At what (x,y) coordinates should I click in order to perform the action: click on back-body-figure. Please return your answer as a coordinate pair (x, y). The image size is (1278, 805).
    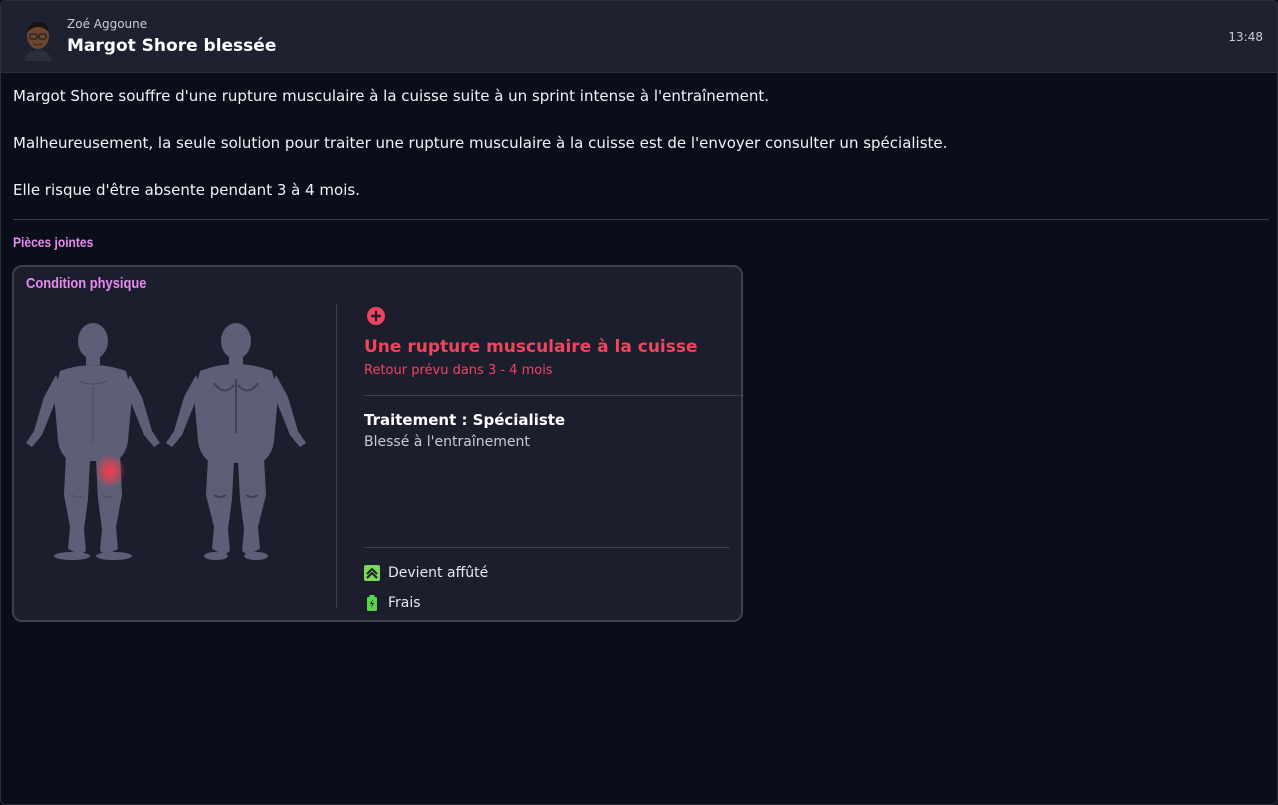
    Looking at the image, I should click on (236, 441).